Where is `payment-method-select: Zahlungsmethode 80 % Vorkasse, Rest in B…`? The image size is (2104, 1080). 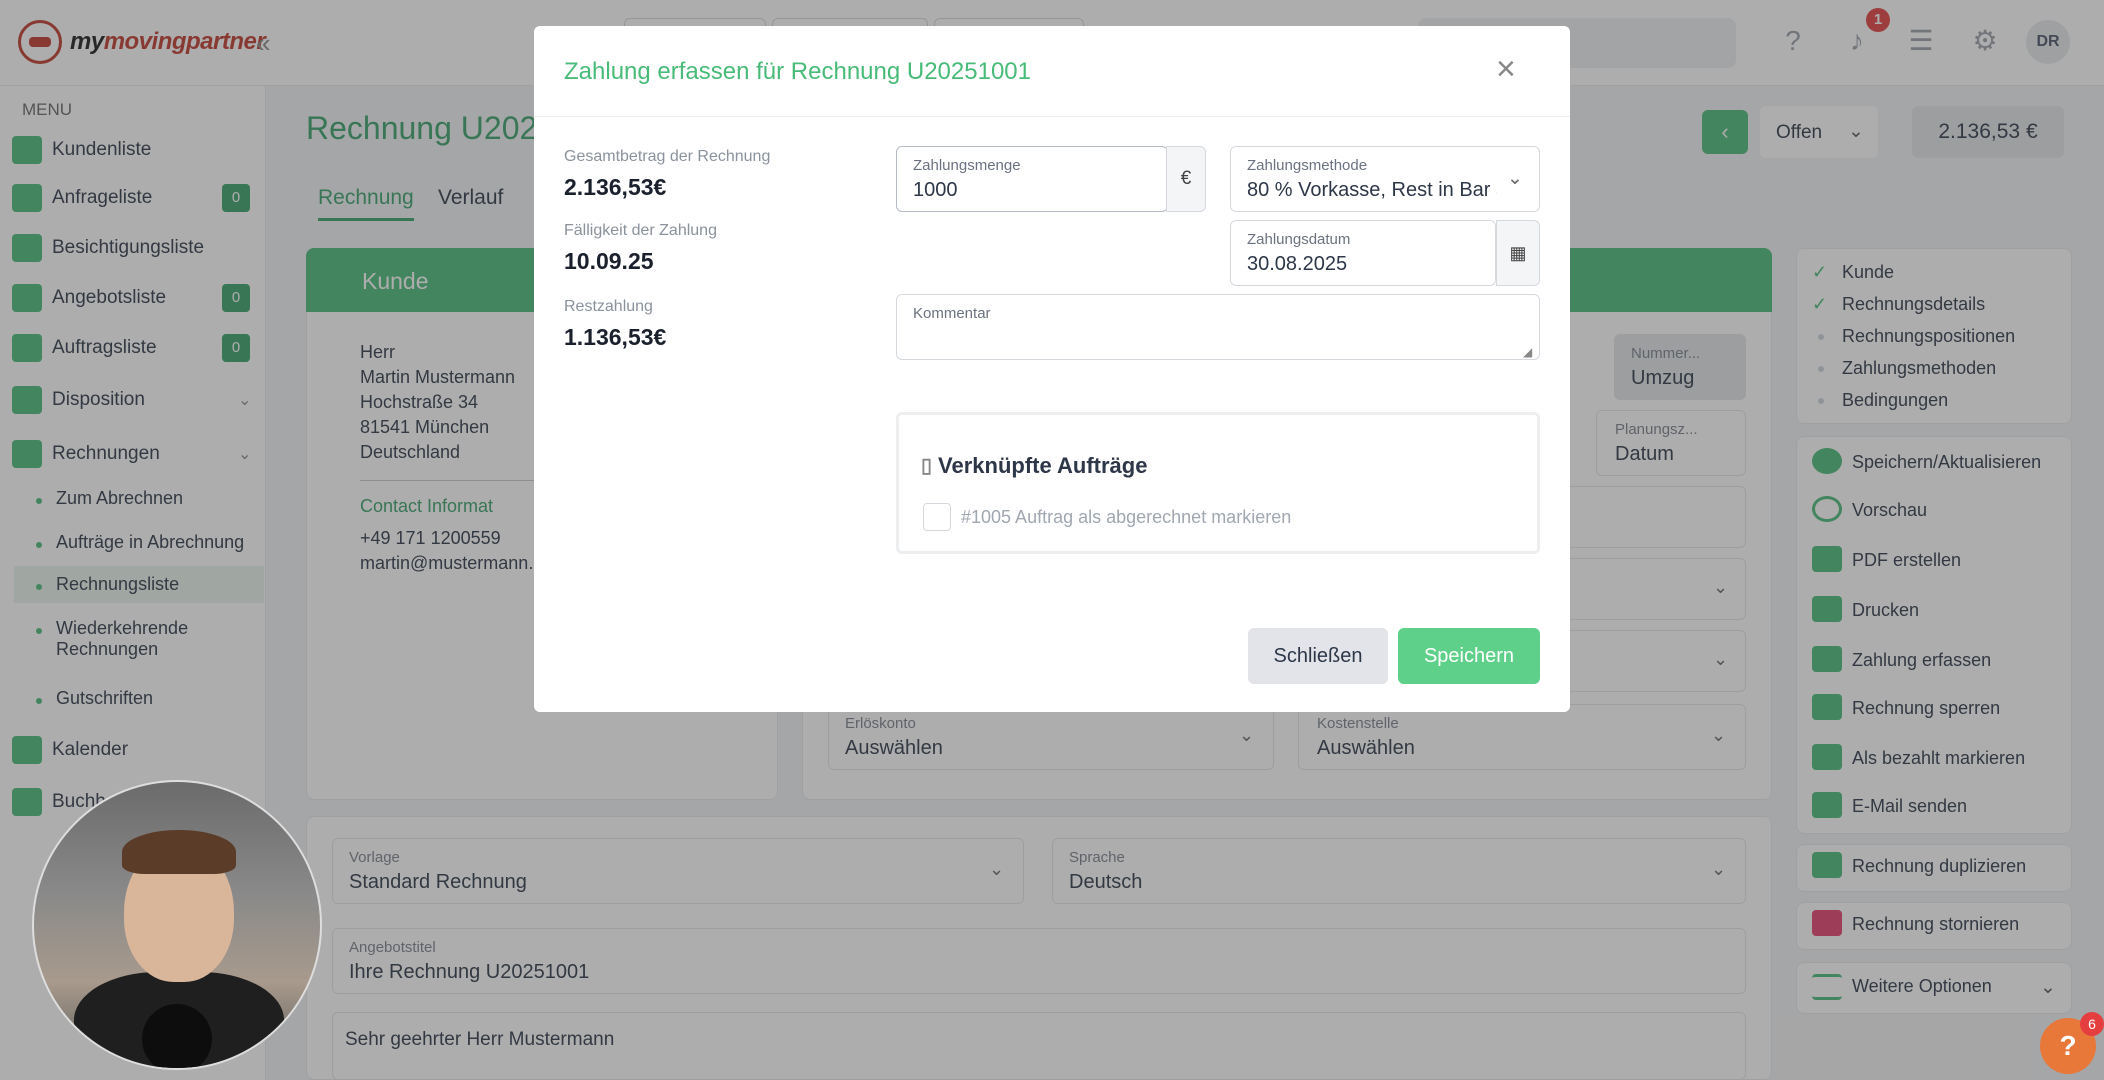
payment-method-select: Zahlungsmethode 80 % Vorkasse, Rest in B… is located at coordinates (1385, 179).